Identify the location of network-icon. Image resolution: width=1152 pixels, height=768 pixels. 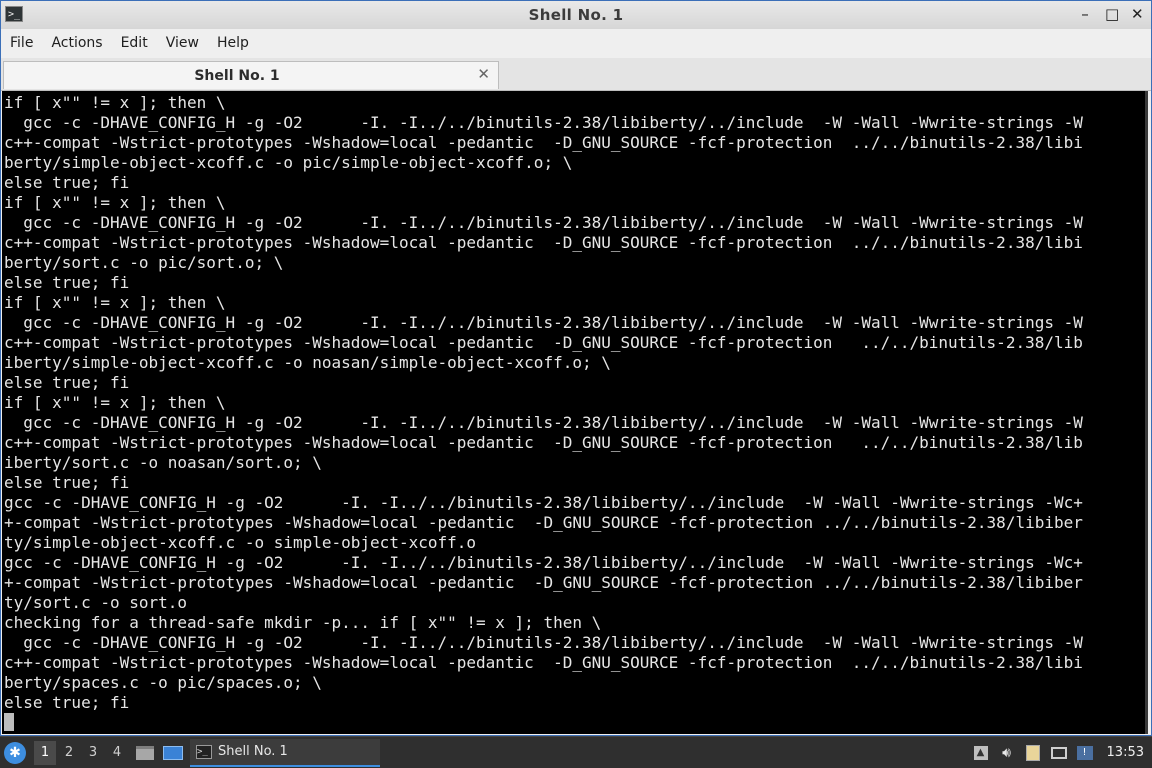
(1058, 753).